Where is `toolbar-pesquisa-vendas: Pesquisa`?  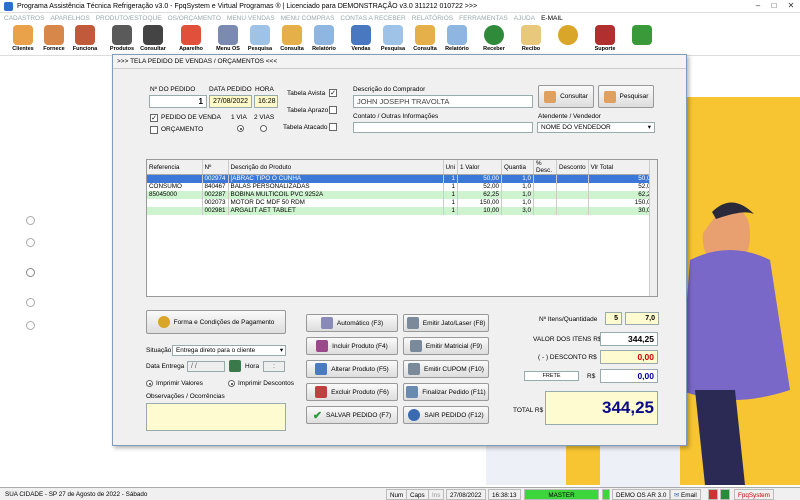
toolbar-pesquisa-vendas: Pesquisa is located at coordinates (393, 38).